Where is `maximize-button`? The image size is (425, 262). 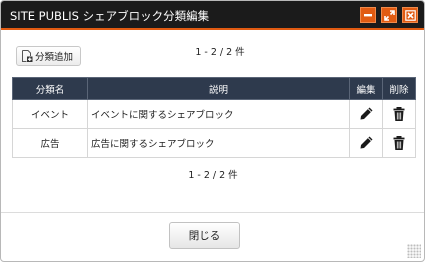
maximize-button is located at coordinates (389, 15).